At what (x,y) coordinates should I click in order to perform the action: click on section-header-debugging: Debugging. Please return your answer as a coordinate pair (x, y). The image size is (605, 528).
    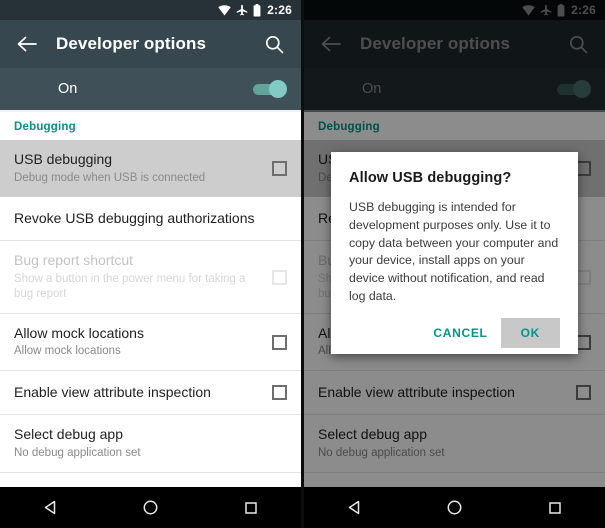
    Looking at the image, I should click on (45, 127).